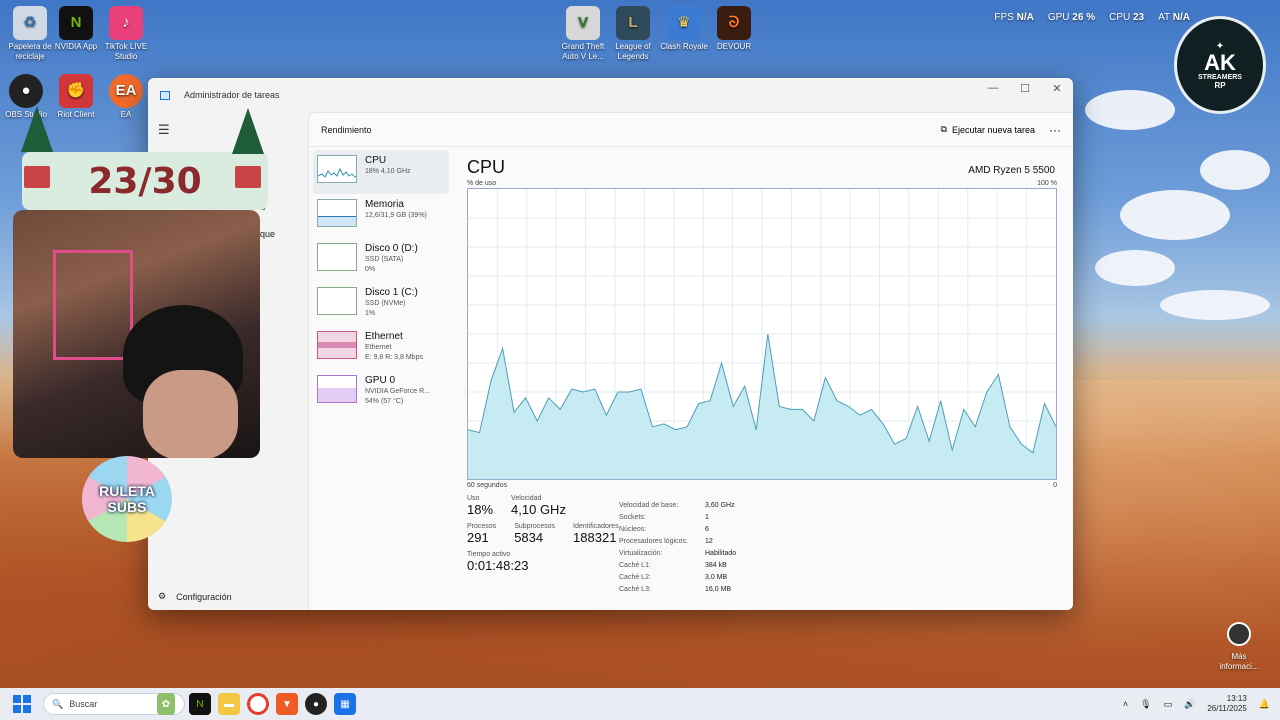  I want to click on taskbar-nvidia-icon: N, so click(200, 704).